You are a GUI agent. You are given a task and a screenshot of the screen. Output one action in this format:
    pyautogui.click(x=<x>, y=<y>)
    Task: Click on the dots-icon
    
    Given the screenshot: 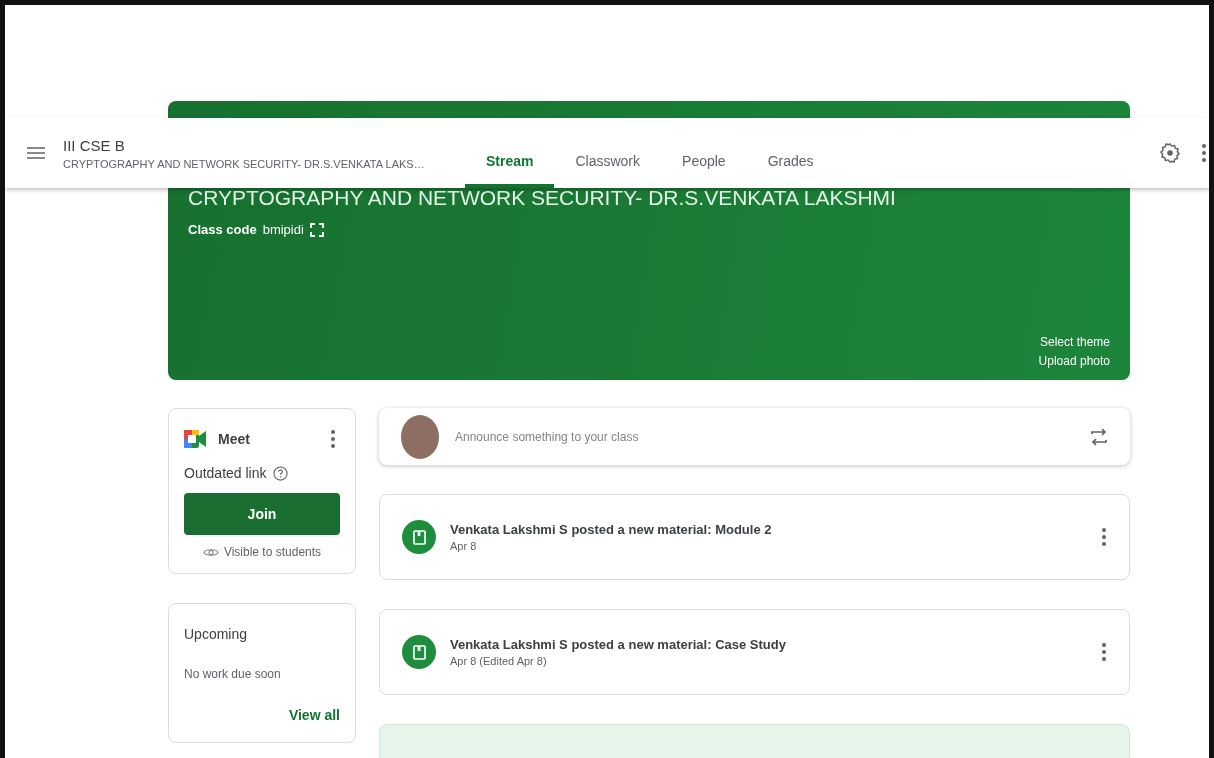 What is the action you would take?
    pyautogui.click(x=1204, y=153)
    